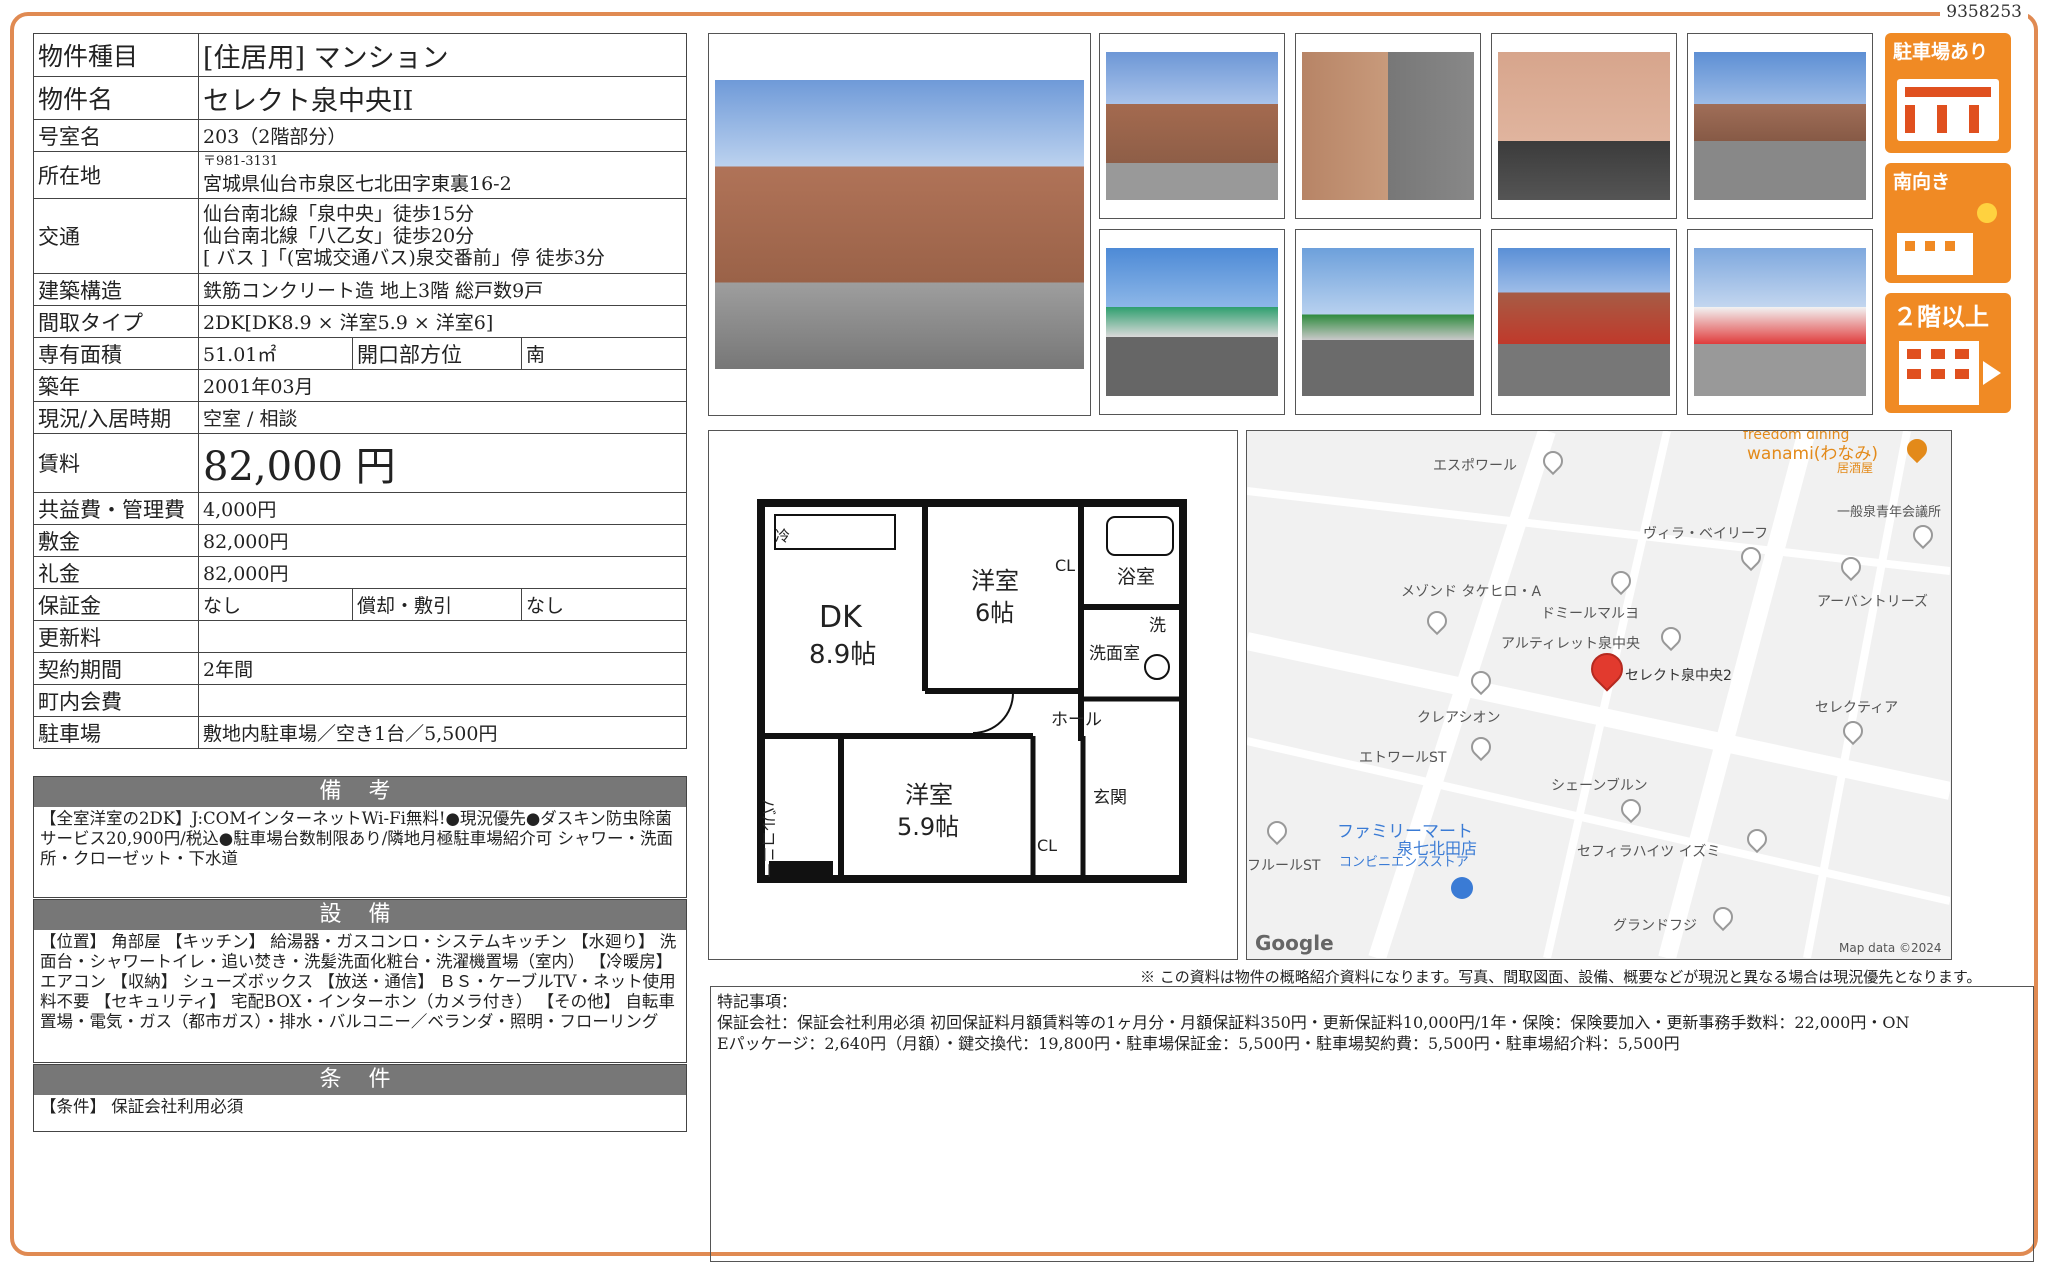  Describe the element at coordinates (1076, 720) in the screenshot. I see `fp-hall-label: ホール` at that location.